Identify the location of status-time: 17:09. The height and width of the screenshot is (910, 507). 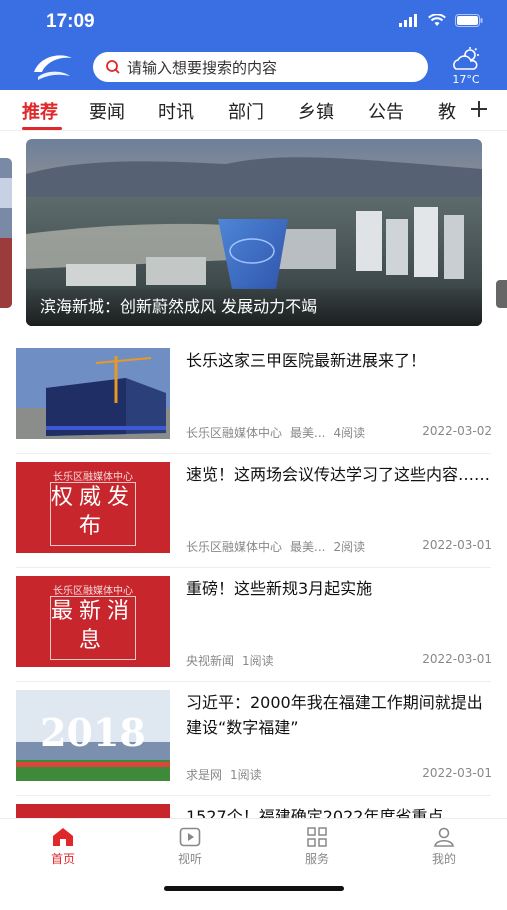
(70, 21).